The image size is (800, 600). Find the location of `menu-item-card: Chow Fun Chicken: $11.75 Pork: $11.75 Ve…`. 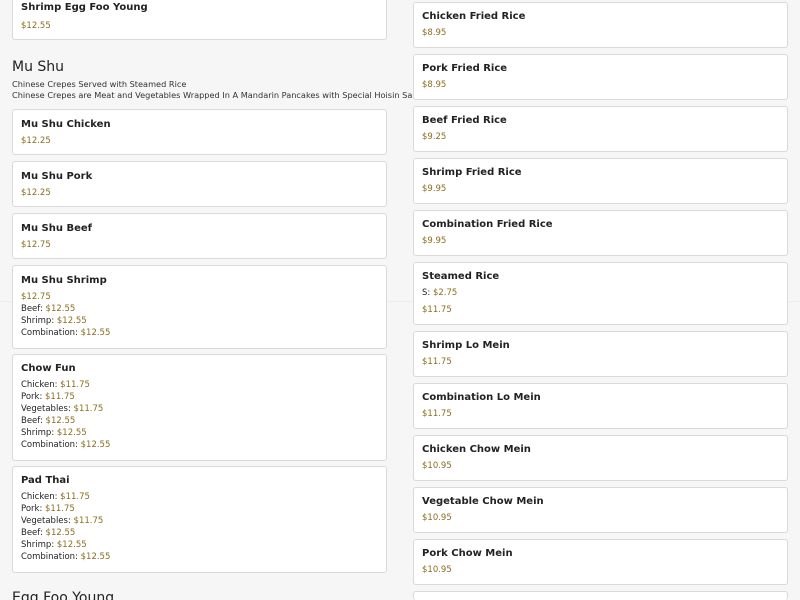

menu-item-card: Chow Fun Chicken: $11.75 Pork: $11.75 Ve… is located at coordinates (199, 407).